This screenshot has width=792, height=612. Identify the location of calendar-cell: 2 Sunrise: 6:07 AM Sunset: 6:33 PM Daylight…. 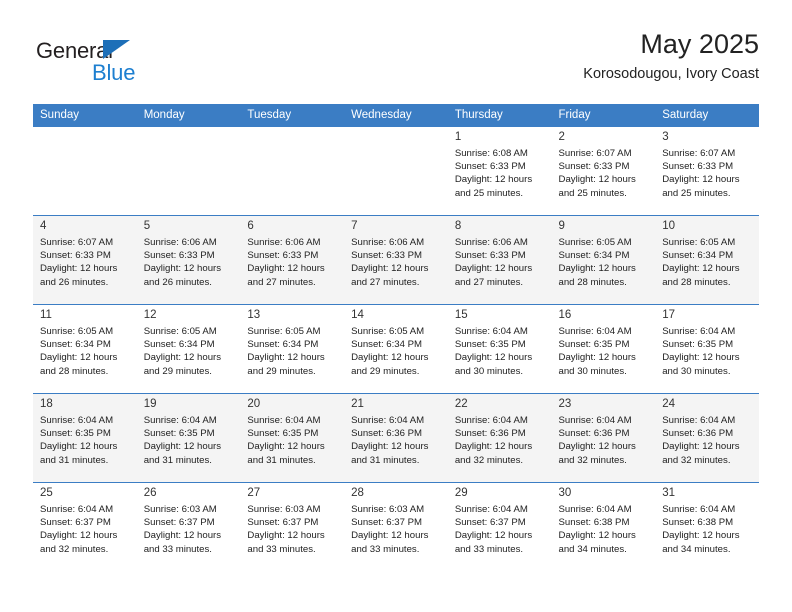
(603, 170).